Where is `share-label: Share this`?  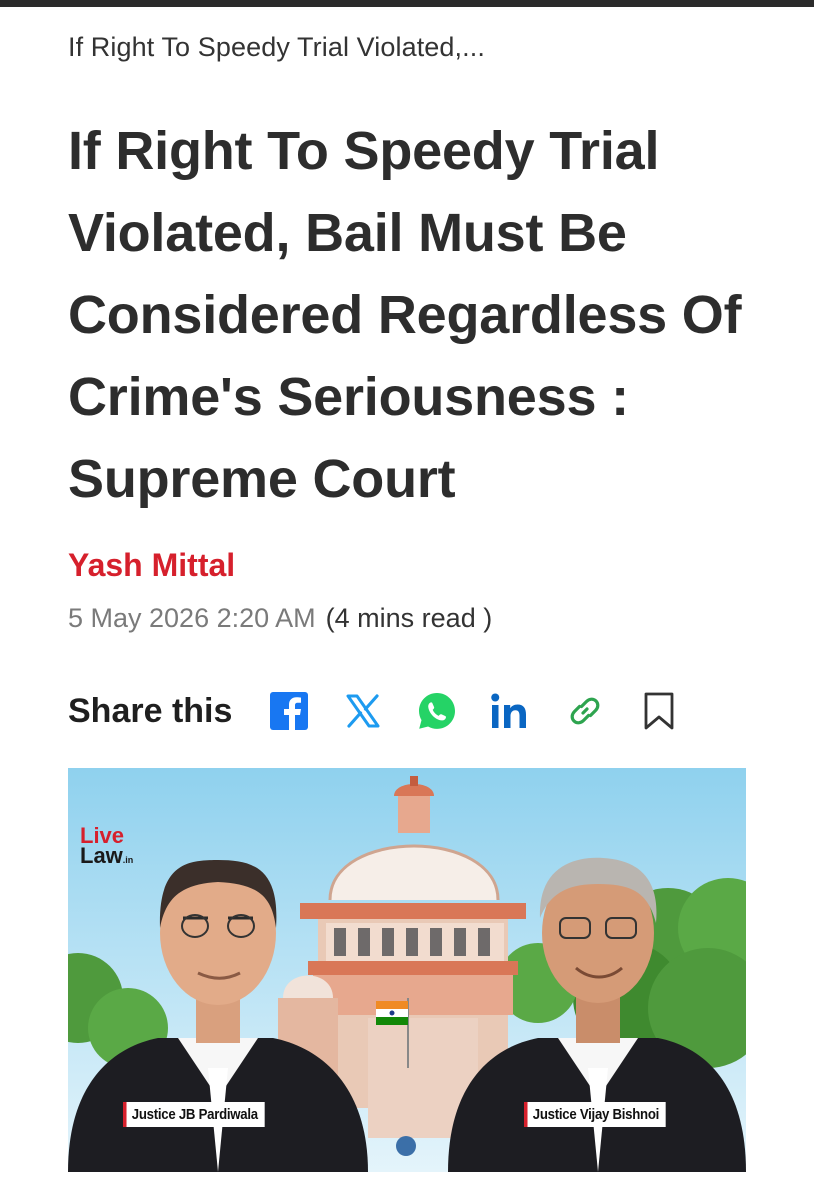
share-label: Share this is located at coordinates (150, 710).